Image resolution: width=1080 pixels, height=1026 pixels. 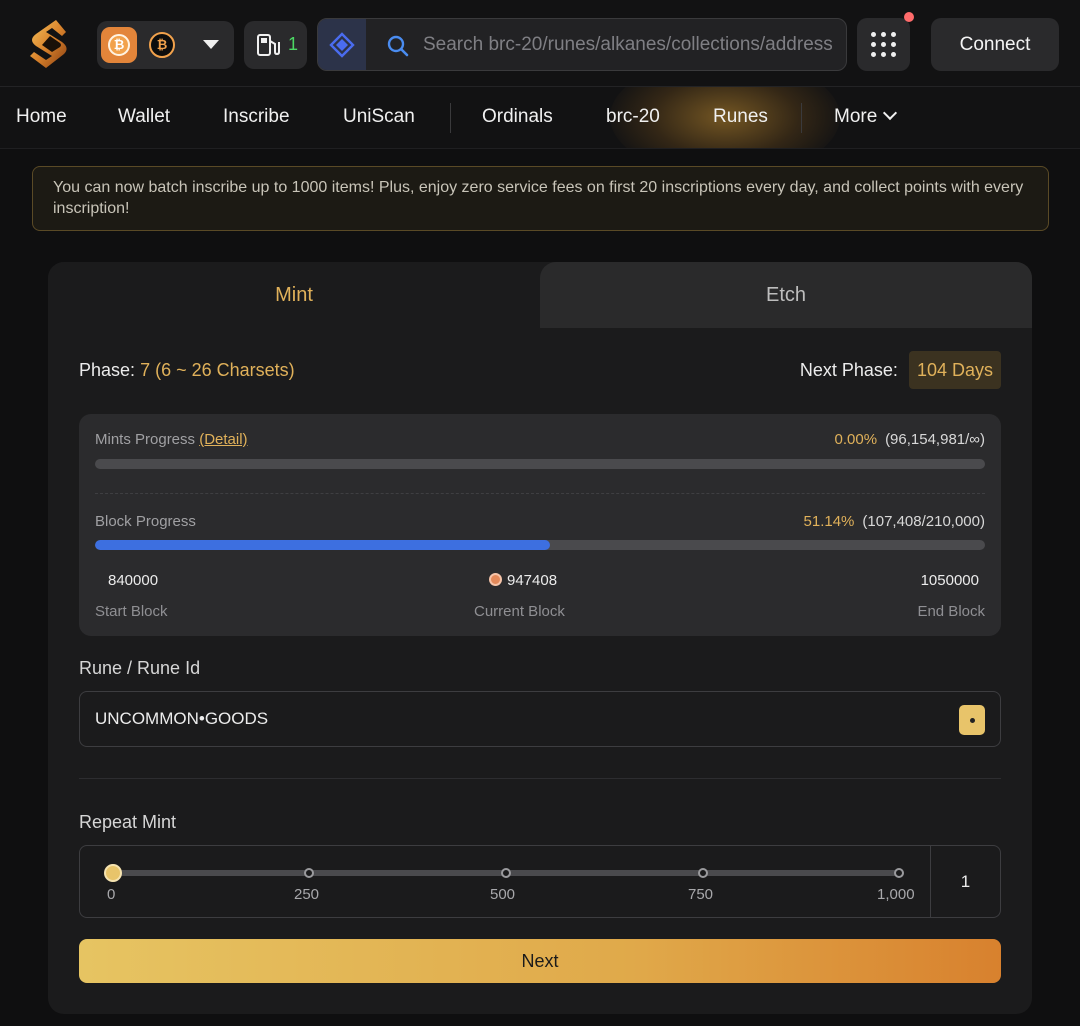 What do you see at coordinates (379, 117) in the screenshot?
I see `nav-uniscan: UniScan` at bounding box center [379, 117].